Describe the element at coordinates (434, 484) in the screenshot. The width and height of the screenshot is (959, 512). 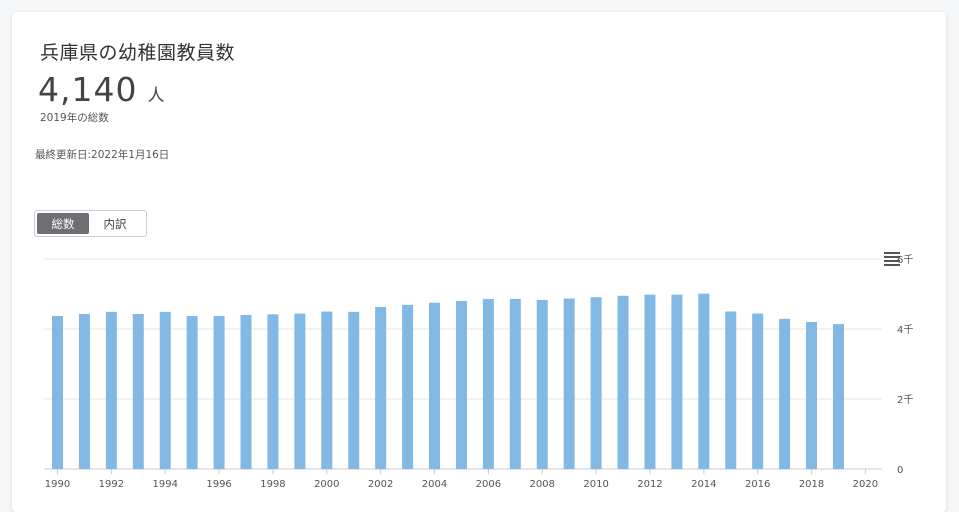
I see `x-tick-label: 2004` at that location.